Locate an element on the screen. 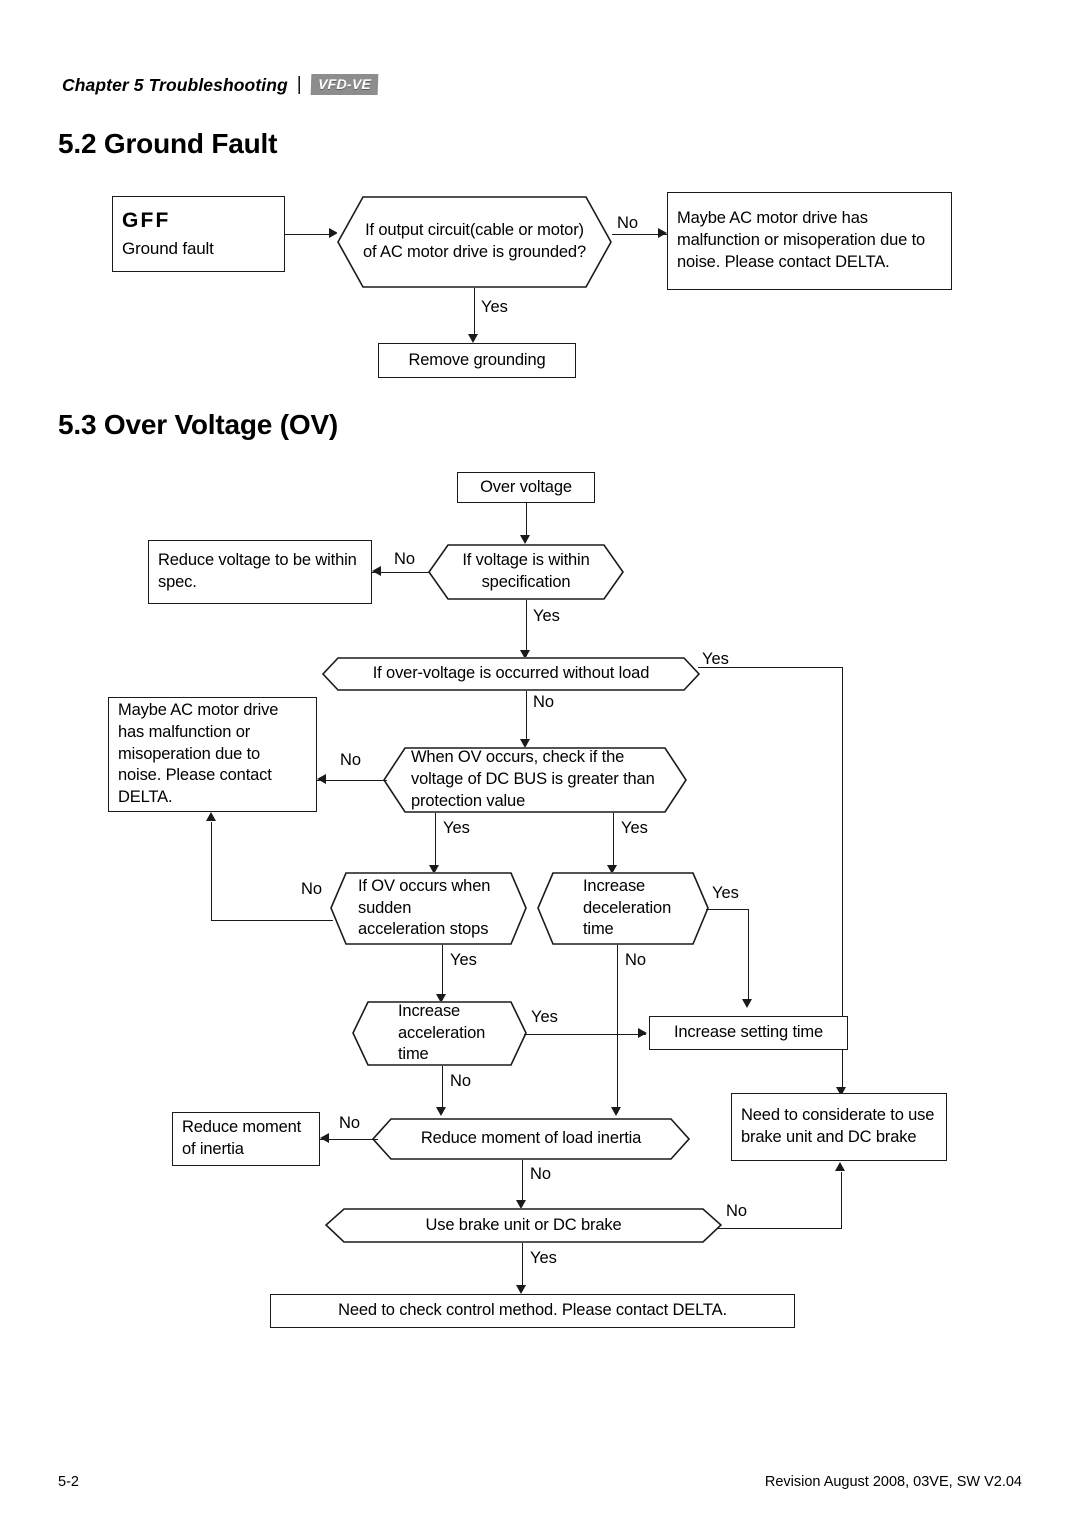 The image size is (1080, 1534). arrowhead-ov-d8-no is located at coordinates (840, 1166).